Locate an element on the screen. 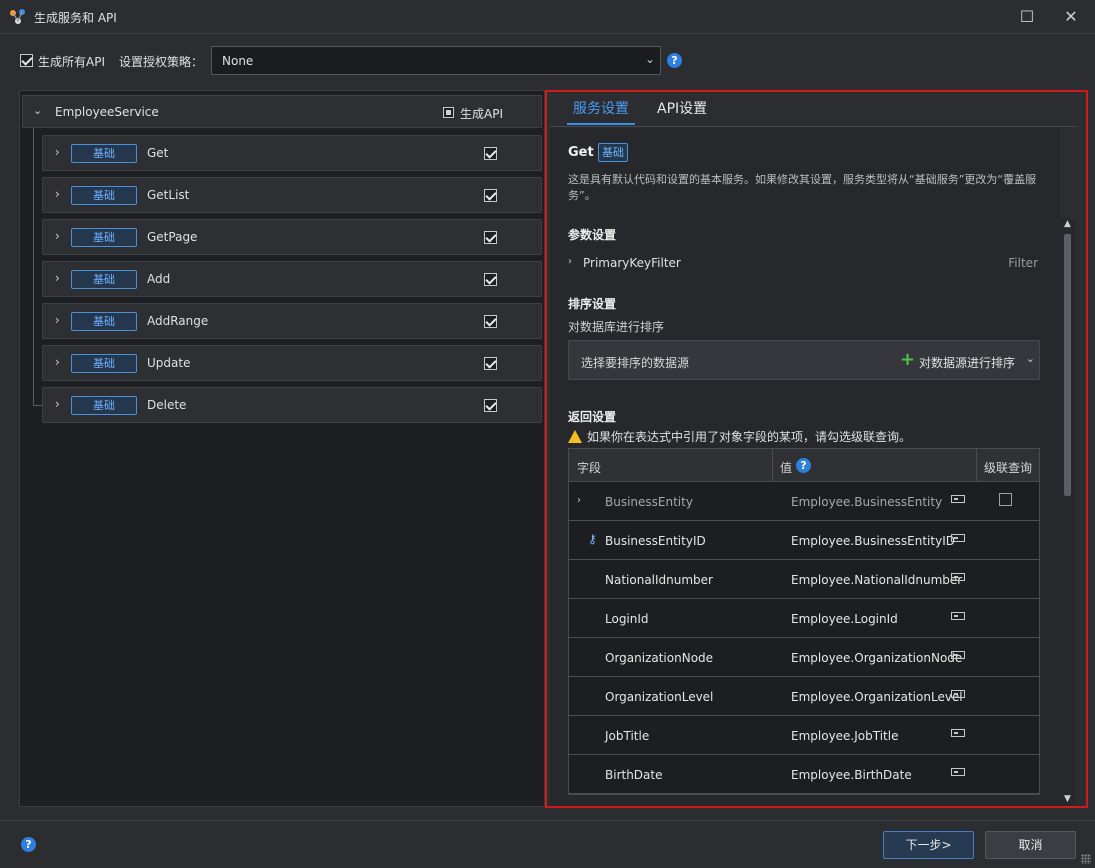 The width and height of the screenshot is (1095, 868). selected-service-name: Get is located at coordinates (581, 152).